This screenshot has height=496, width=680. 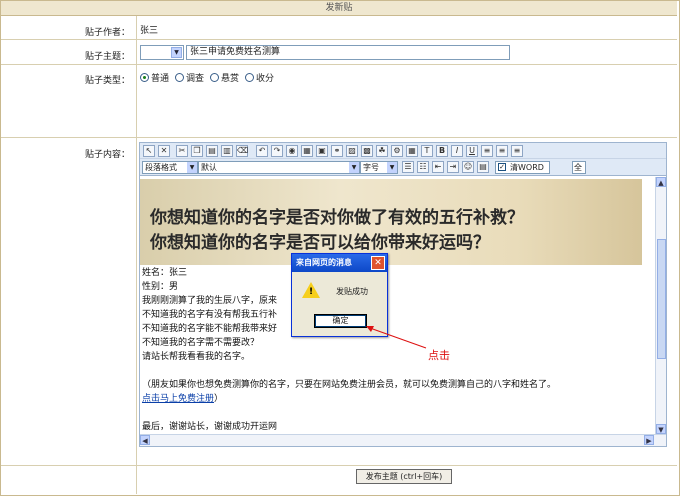 I want to click on type-label: 贴子类型：, so click(x=107, y=81).